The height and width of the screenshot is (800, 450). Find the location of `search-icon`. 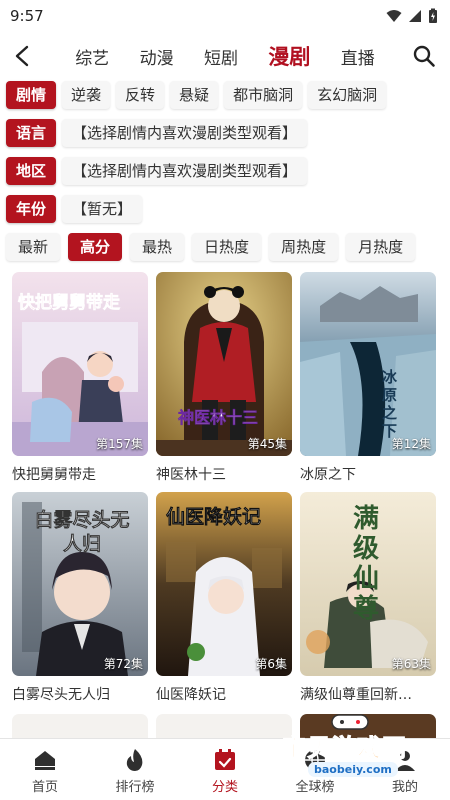

search-icon is located at coordinates (424, 56).